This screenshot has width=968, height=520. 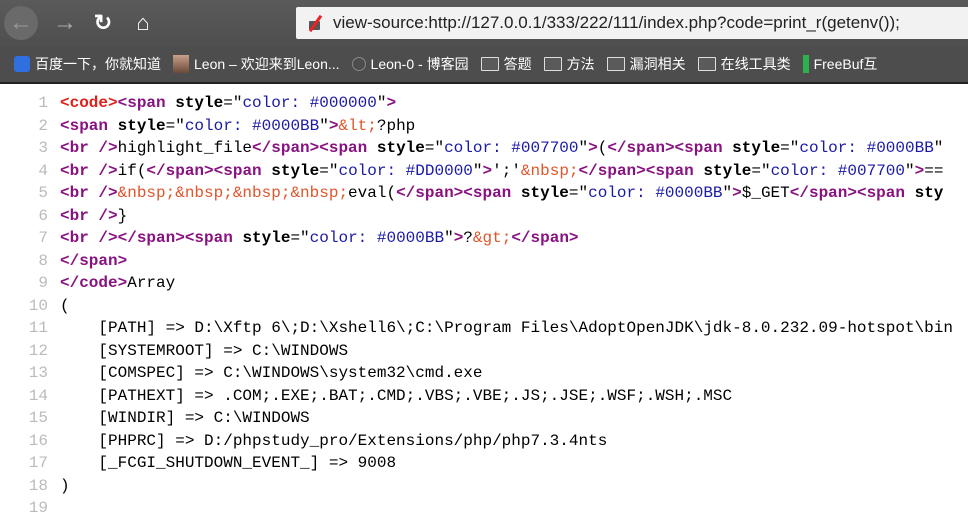 I want to click on source-token-txt: ?php, so click(x=396, y=125).